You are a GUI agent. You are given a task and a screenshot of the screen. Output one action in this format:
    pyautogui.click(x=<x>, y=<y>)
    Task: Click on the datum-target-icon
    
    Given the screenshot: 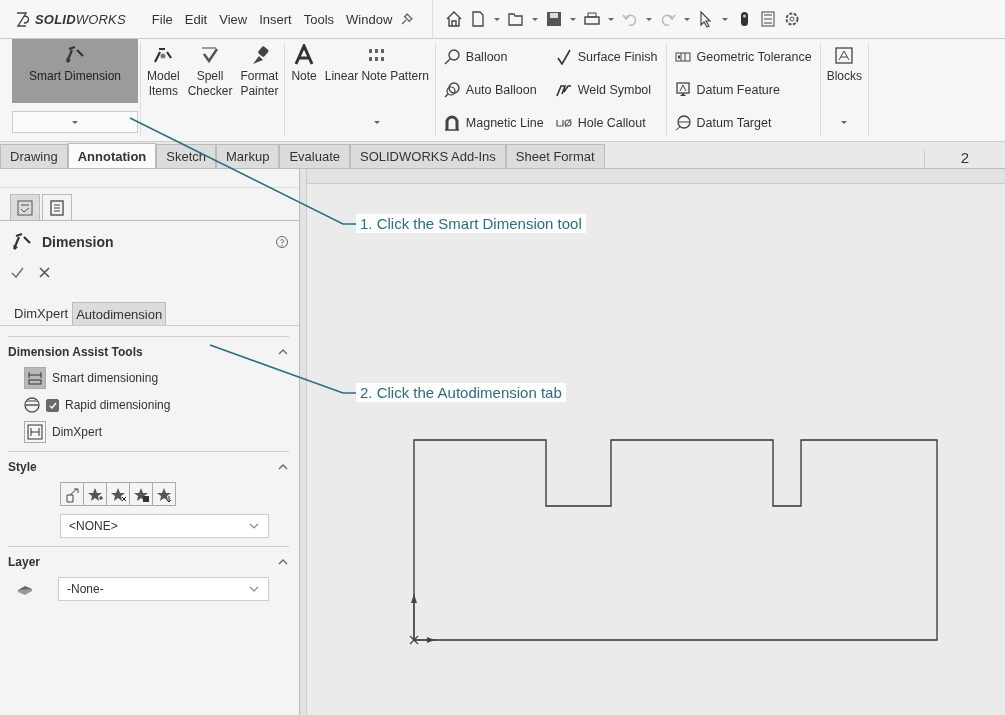 What is the action you would take?
    pyautogui.click(x=682, y=122)
    